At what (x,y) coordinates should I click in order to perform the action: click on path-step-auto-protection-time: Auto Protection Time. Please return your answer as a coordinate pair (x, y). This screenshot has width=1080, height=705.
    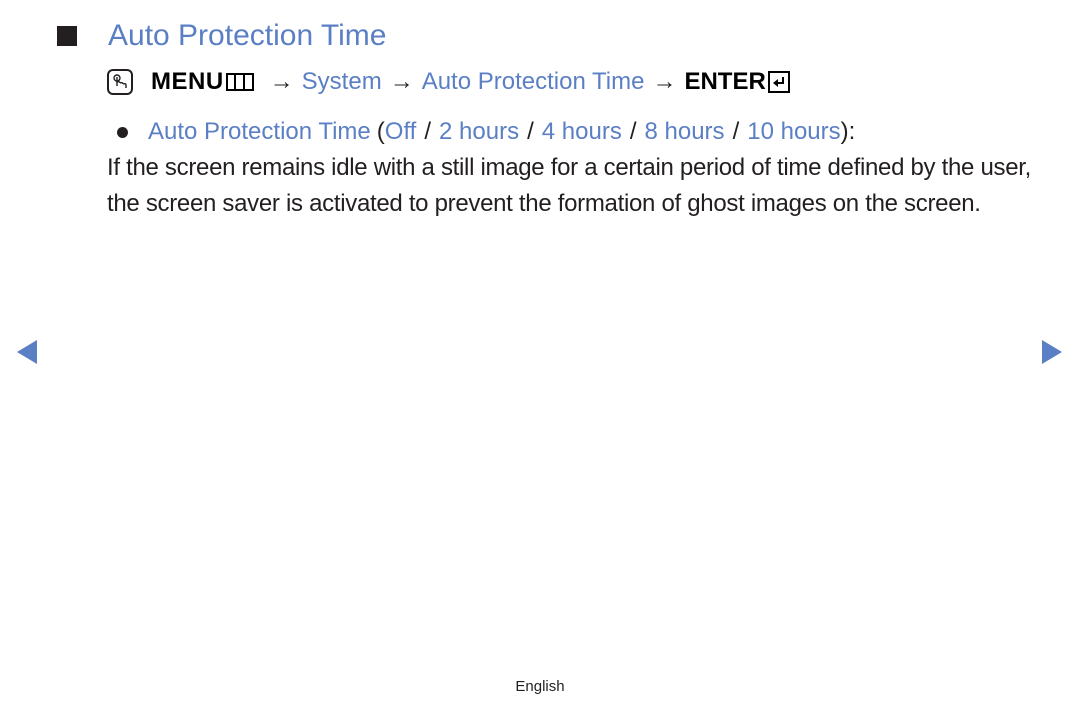
    Looking at the image, I should click on (533, 82).